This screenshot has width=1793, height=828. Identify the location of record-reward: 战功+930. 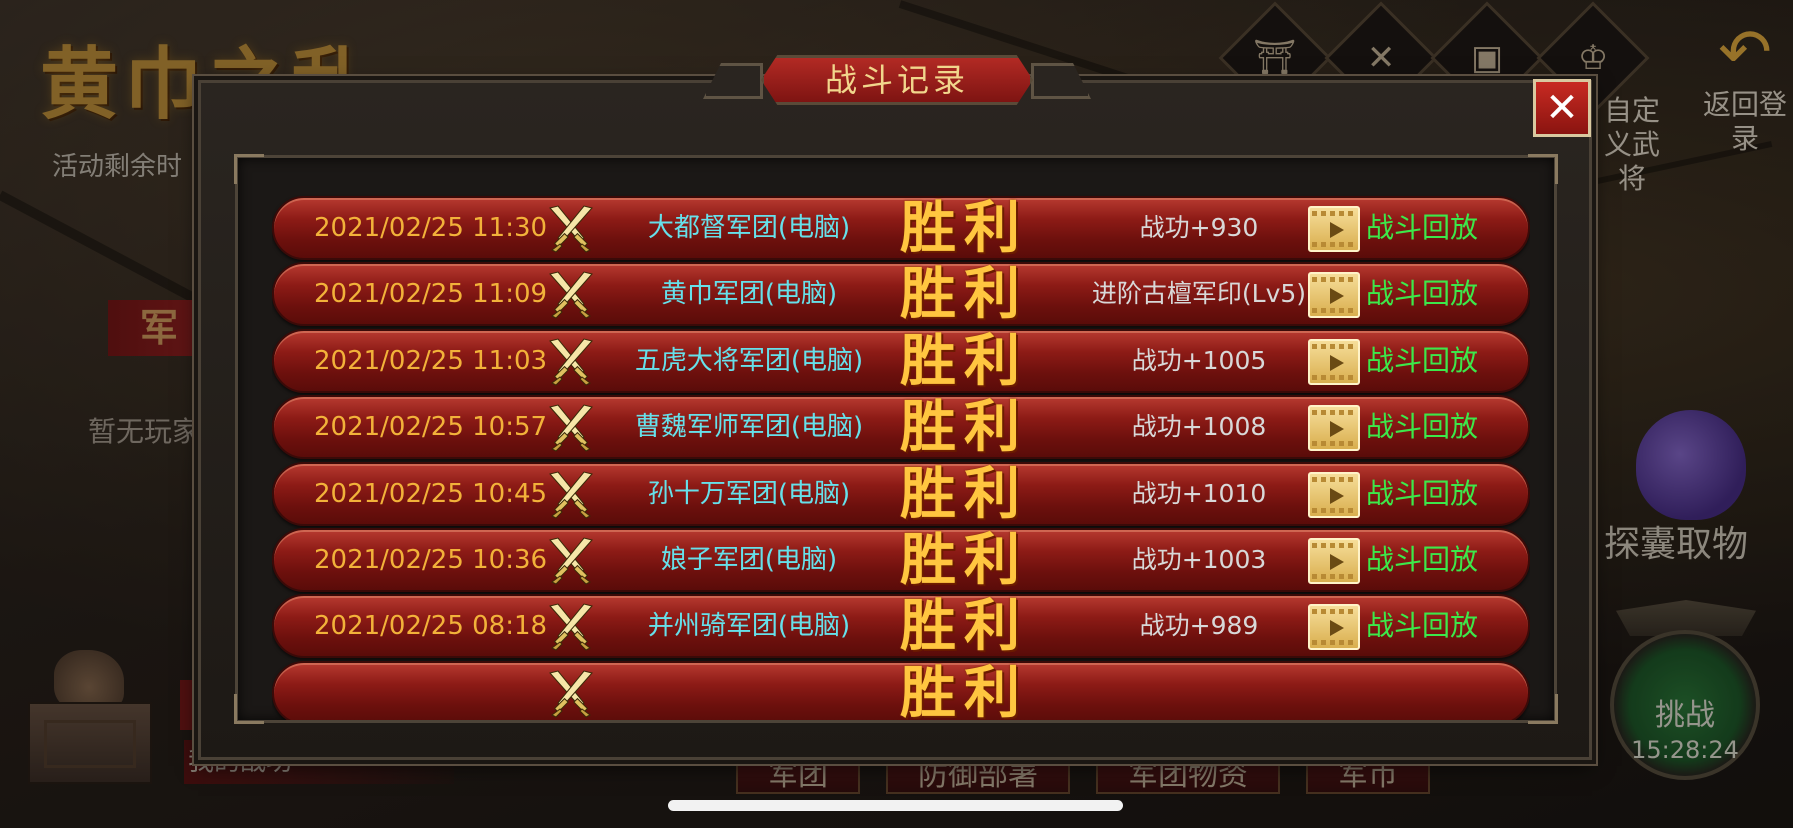
(1199, 227).